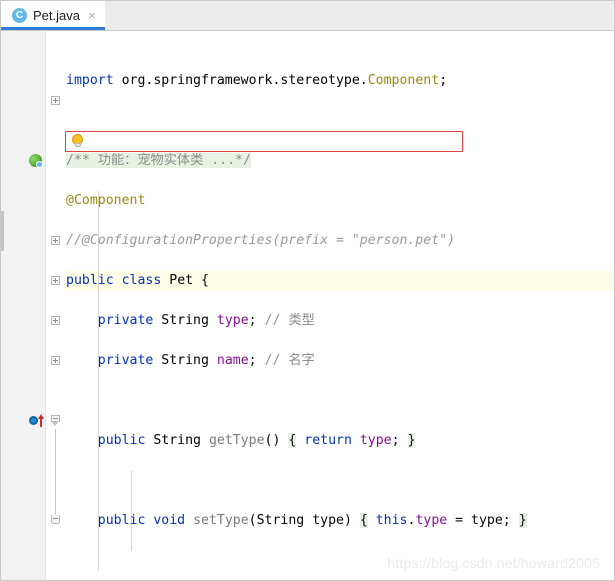 The height and width of the screenshot is (581, 615). I want to click on line-content: /** 功能：宠物实体类 ...*/, so click(158, 161).